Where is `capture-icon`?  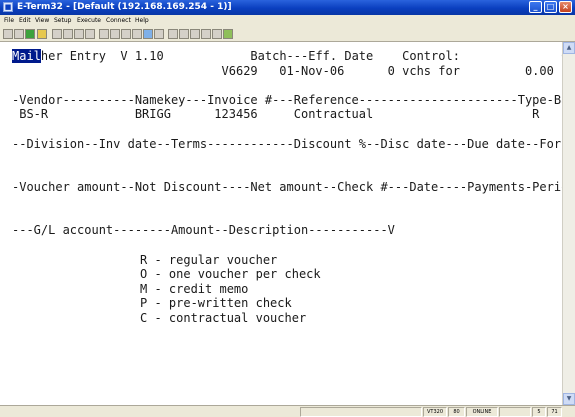 capture-icon is located at coordinates (206, 34).